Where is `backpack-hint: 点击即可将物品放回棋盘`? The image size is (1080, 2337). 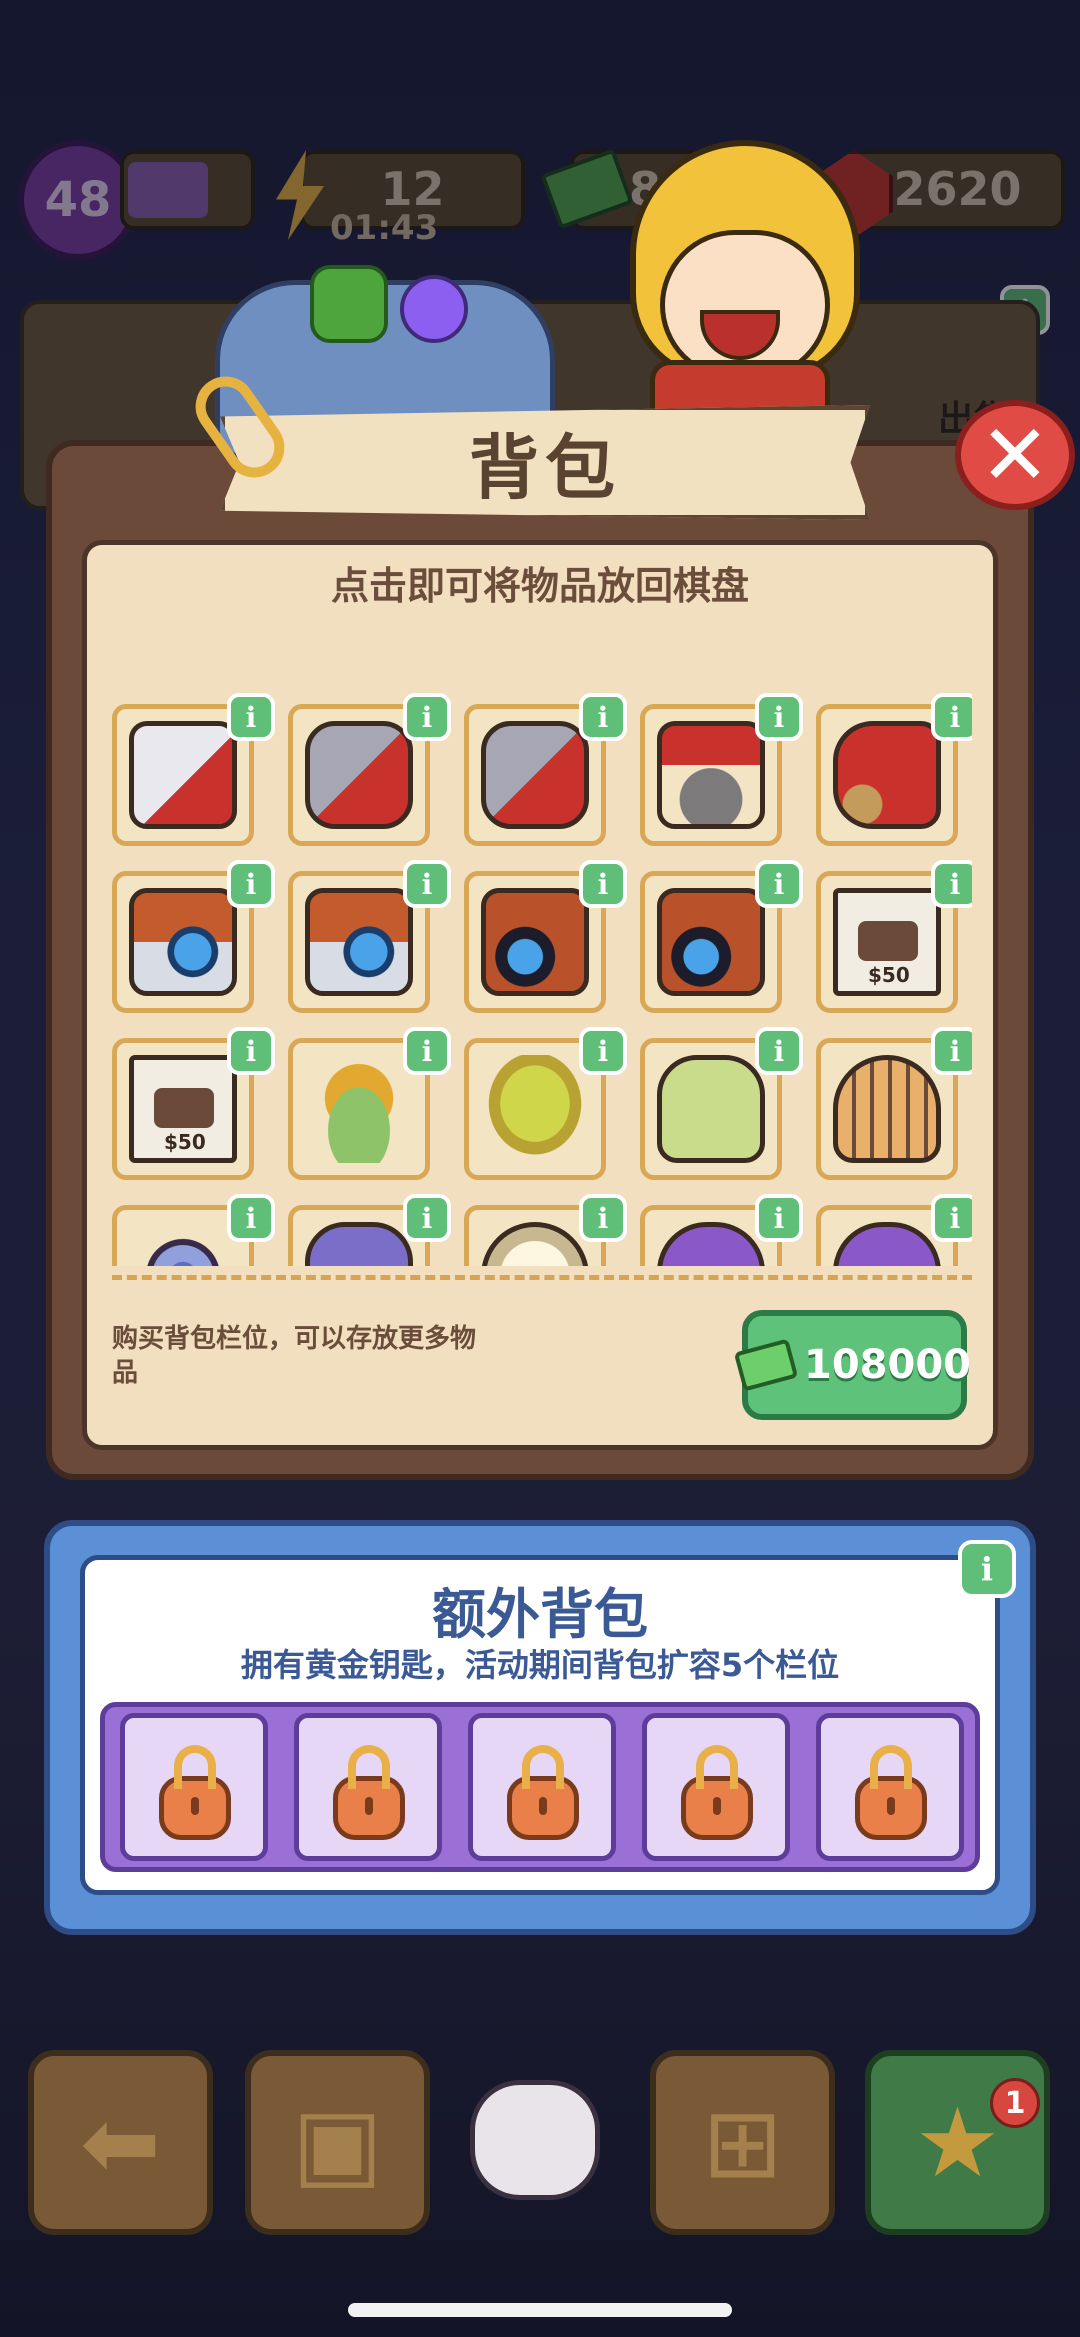 backpack-hint: 点击即可将物品放回棋盘 is located at coordinates (539, 586).